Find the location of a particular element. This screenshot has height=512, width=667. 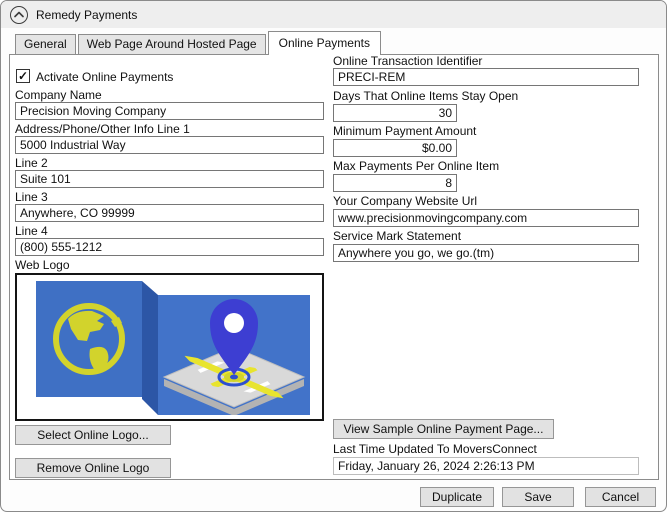

web-logo-preview is located at coordinates (169, 347).